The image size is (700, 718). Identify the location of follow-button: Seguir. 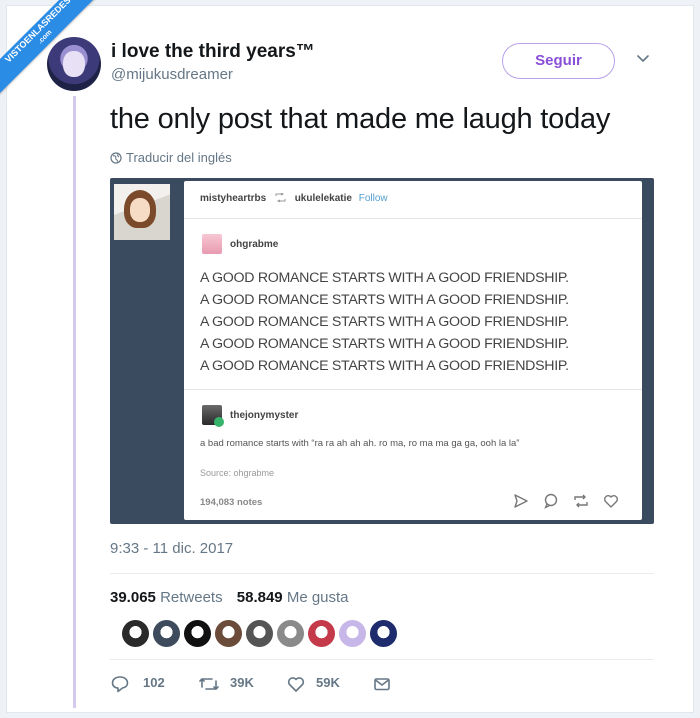
(558, 61).